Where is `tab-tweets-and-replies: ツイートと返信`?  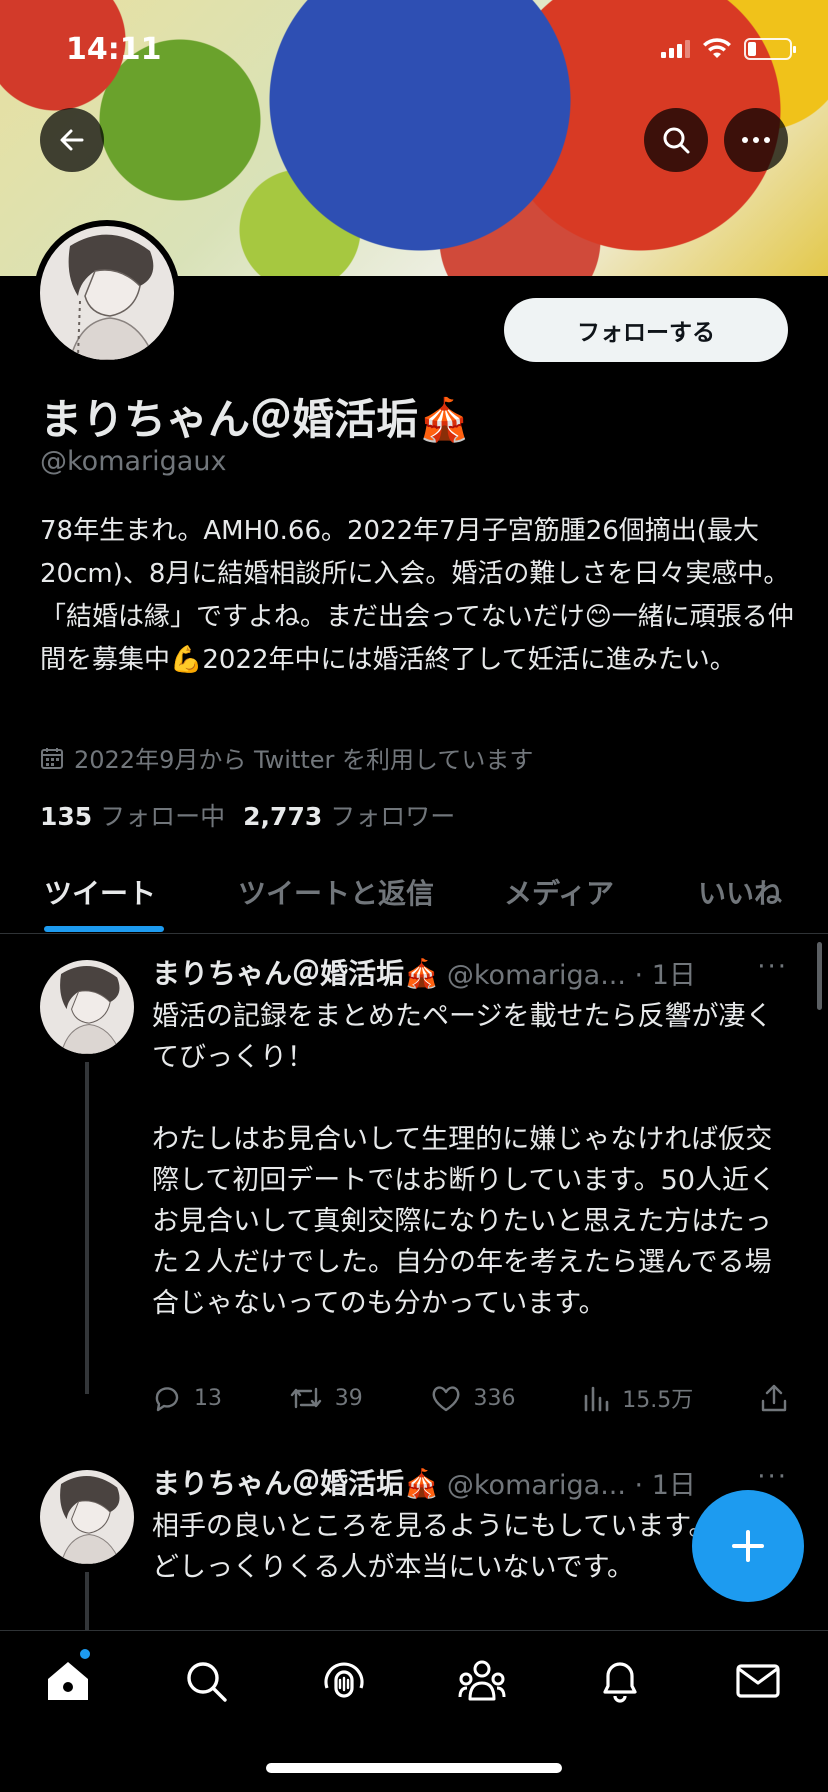 tab-tweets-and-replies: ツイートと返信 is located at coordinates (336, 892).